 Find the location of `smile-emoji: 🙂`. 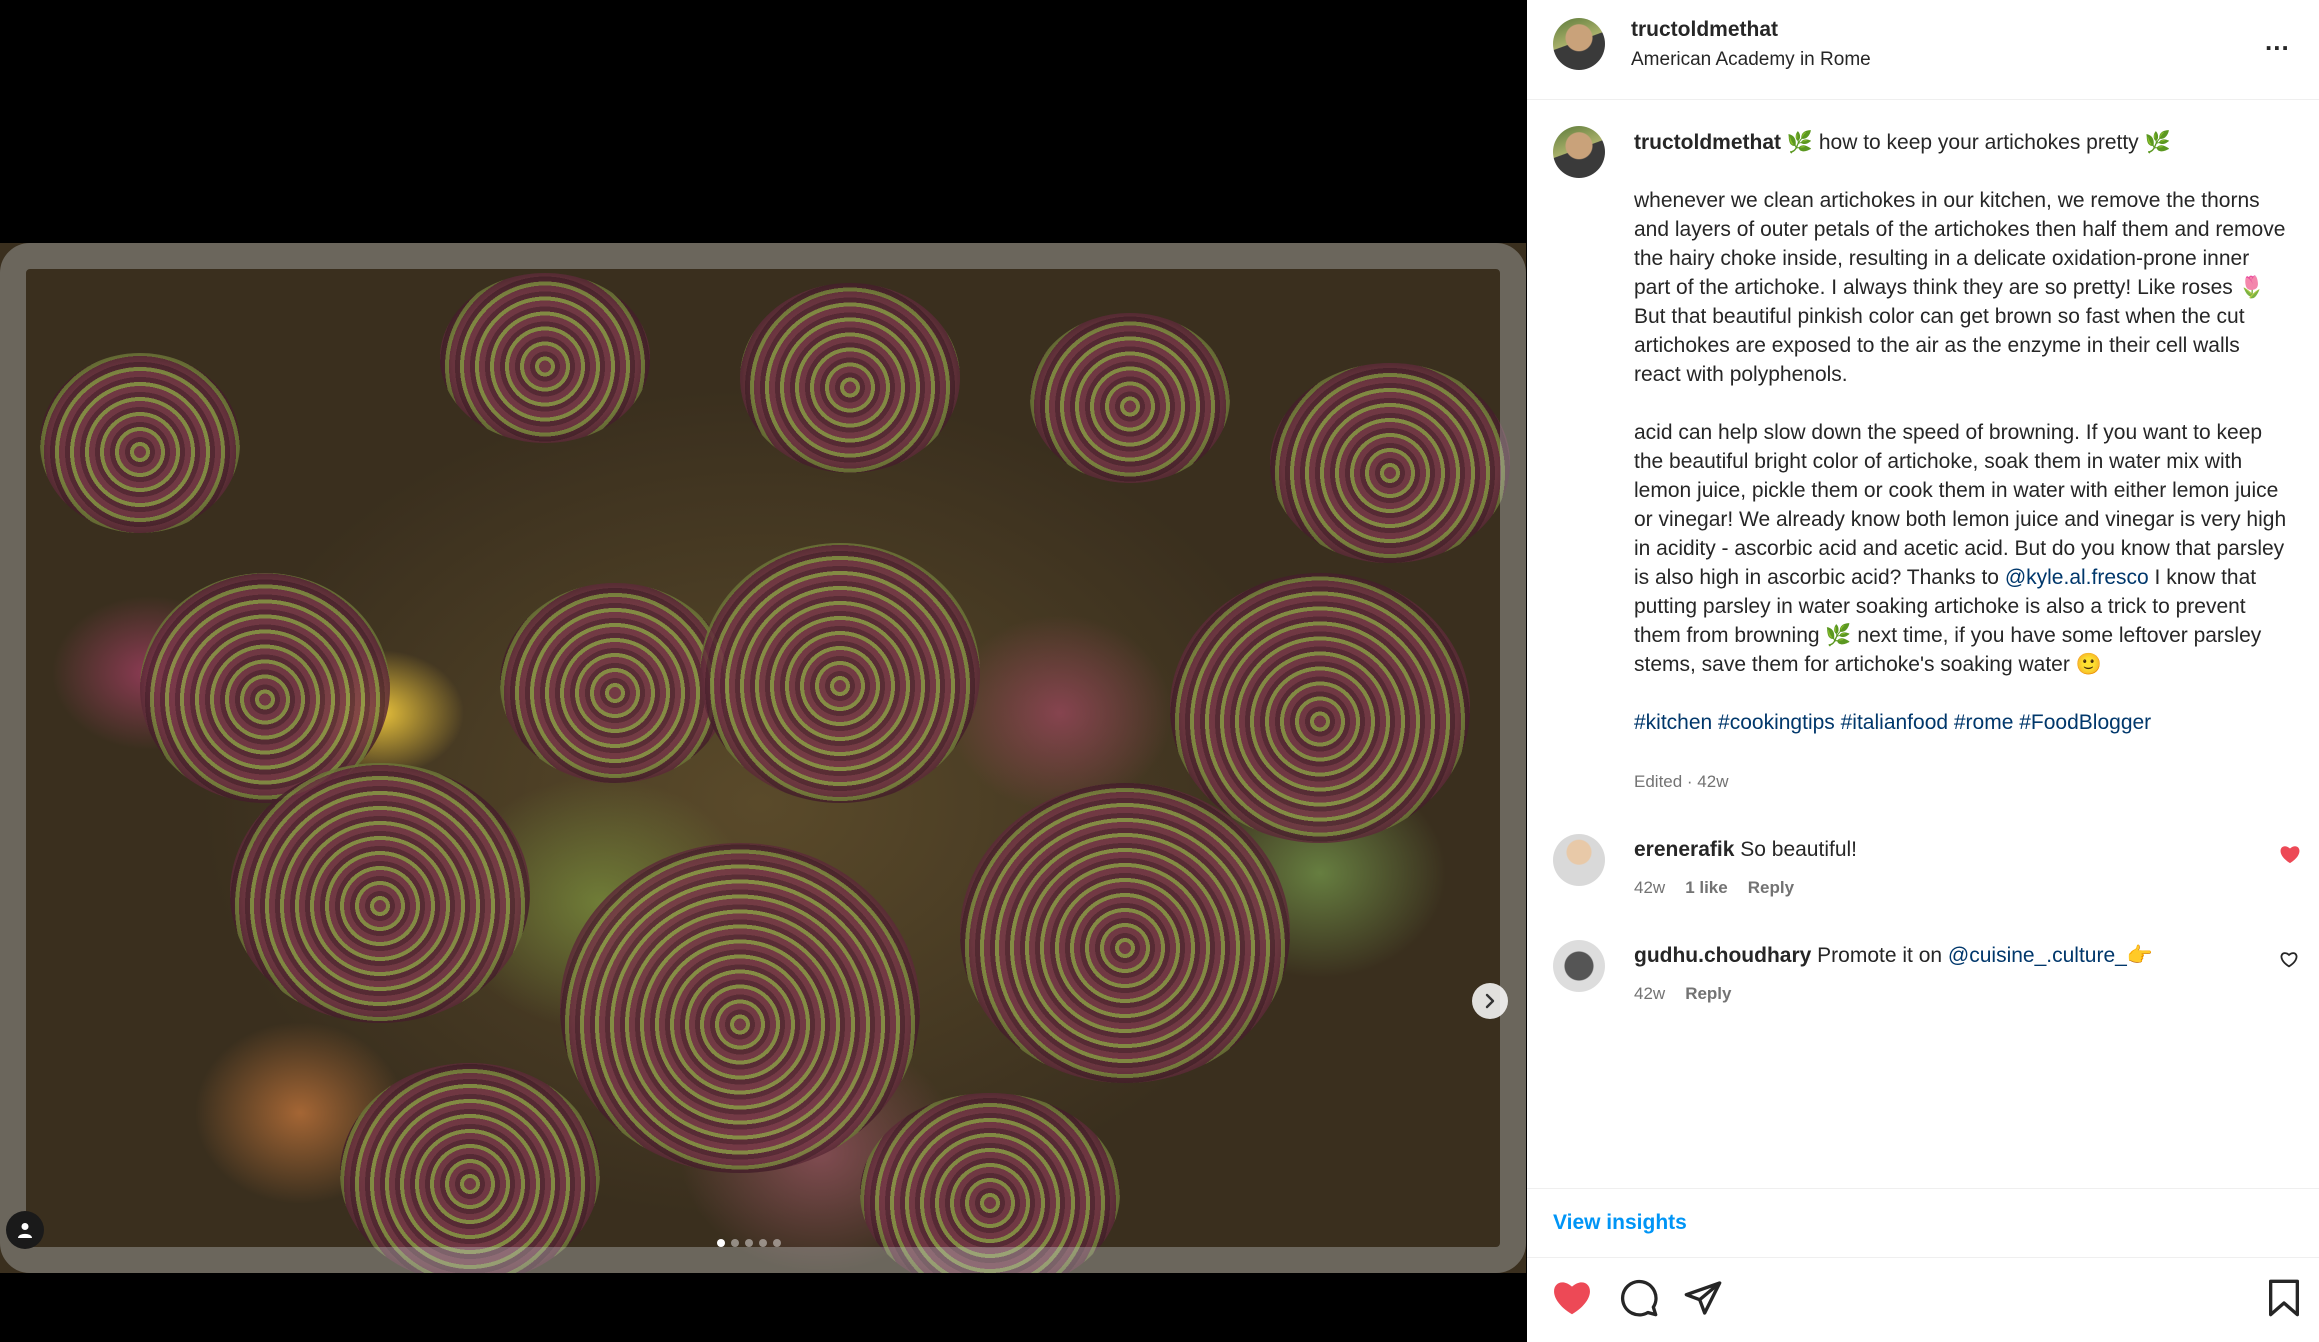

smile-emoji: 🙂 is located at coordinates (2088, 664).